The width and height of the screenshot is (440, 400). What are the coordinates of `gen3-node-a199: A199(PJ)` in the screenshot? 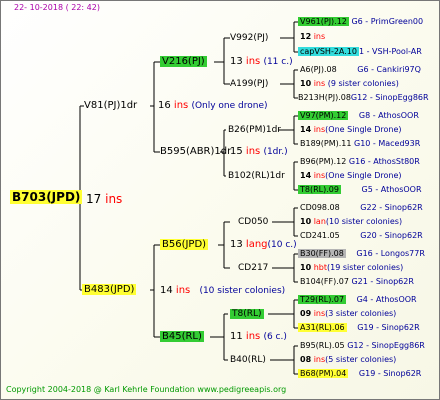 It's located at (249, 84).